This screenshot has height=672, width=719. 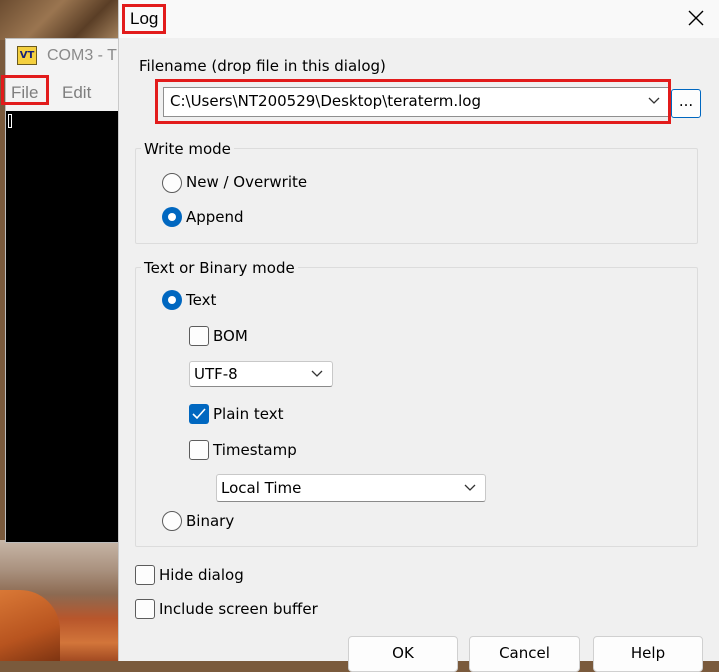 I want to click on close-button, so click(x=696, y=18).